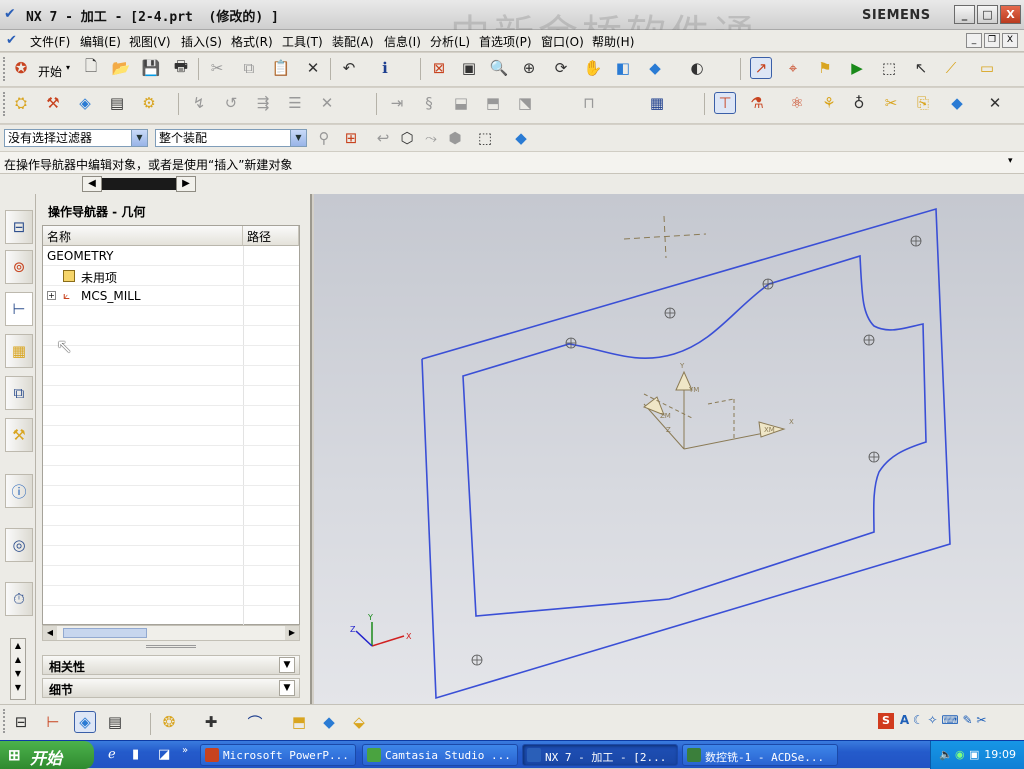 The width and height of the screenshot is (1024, 769). I want to click on rect-select-icon: ⬚, so click(485, 138).